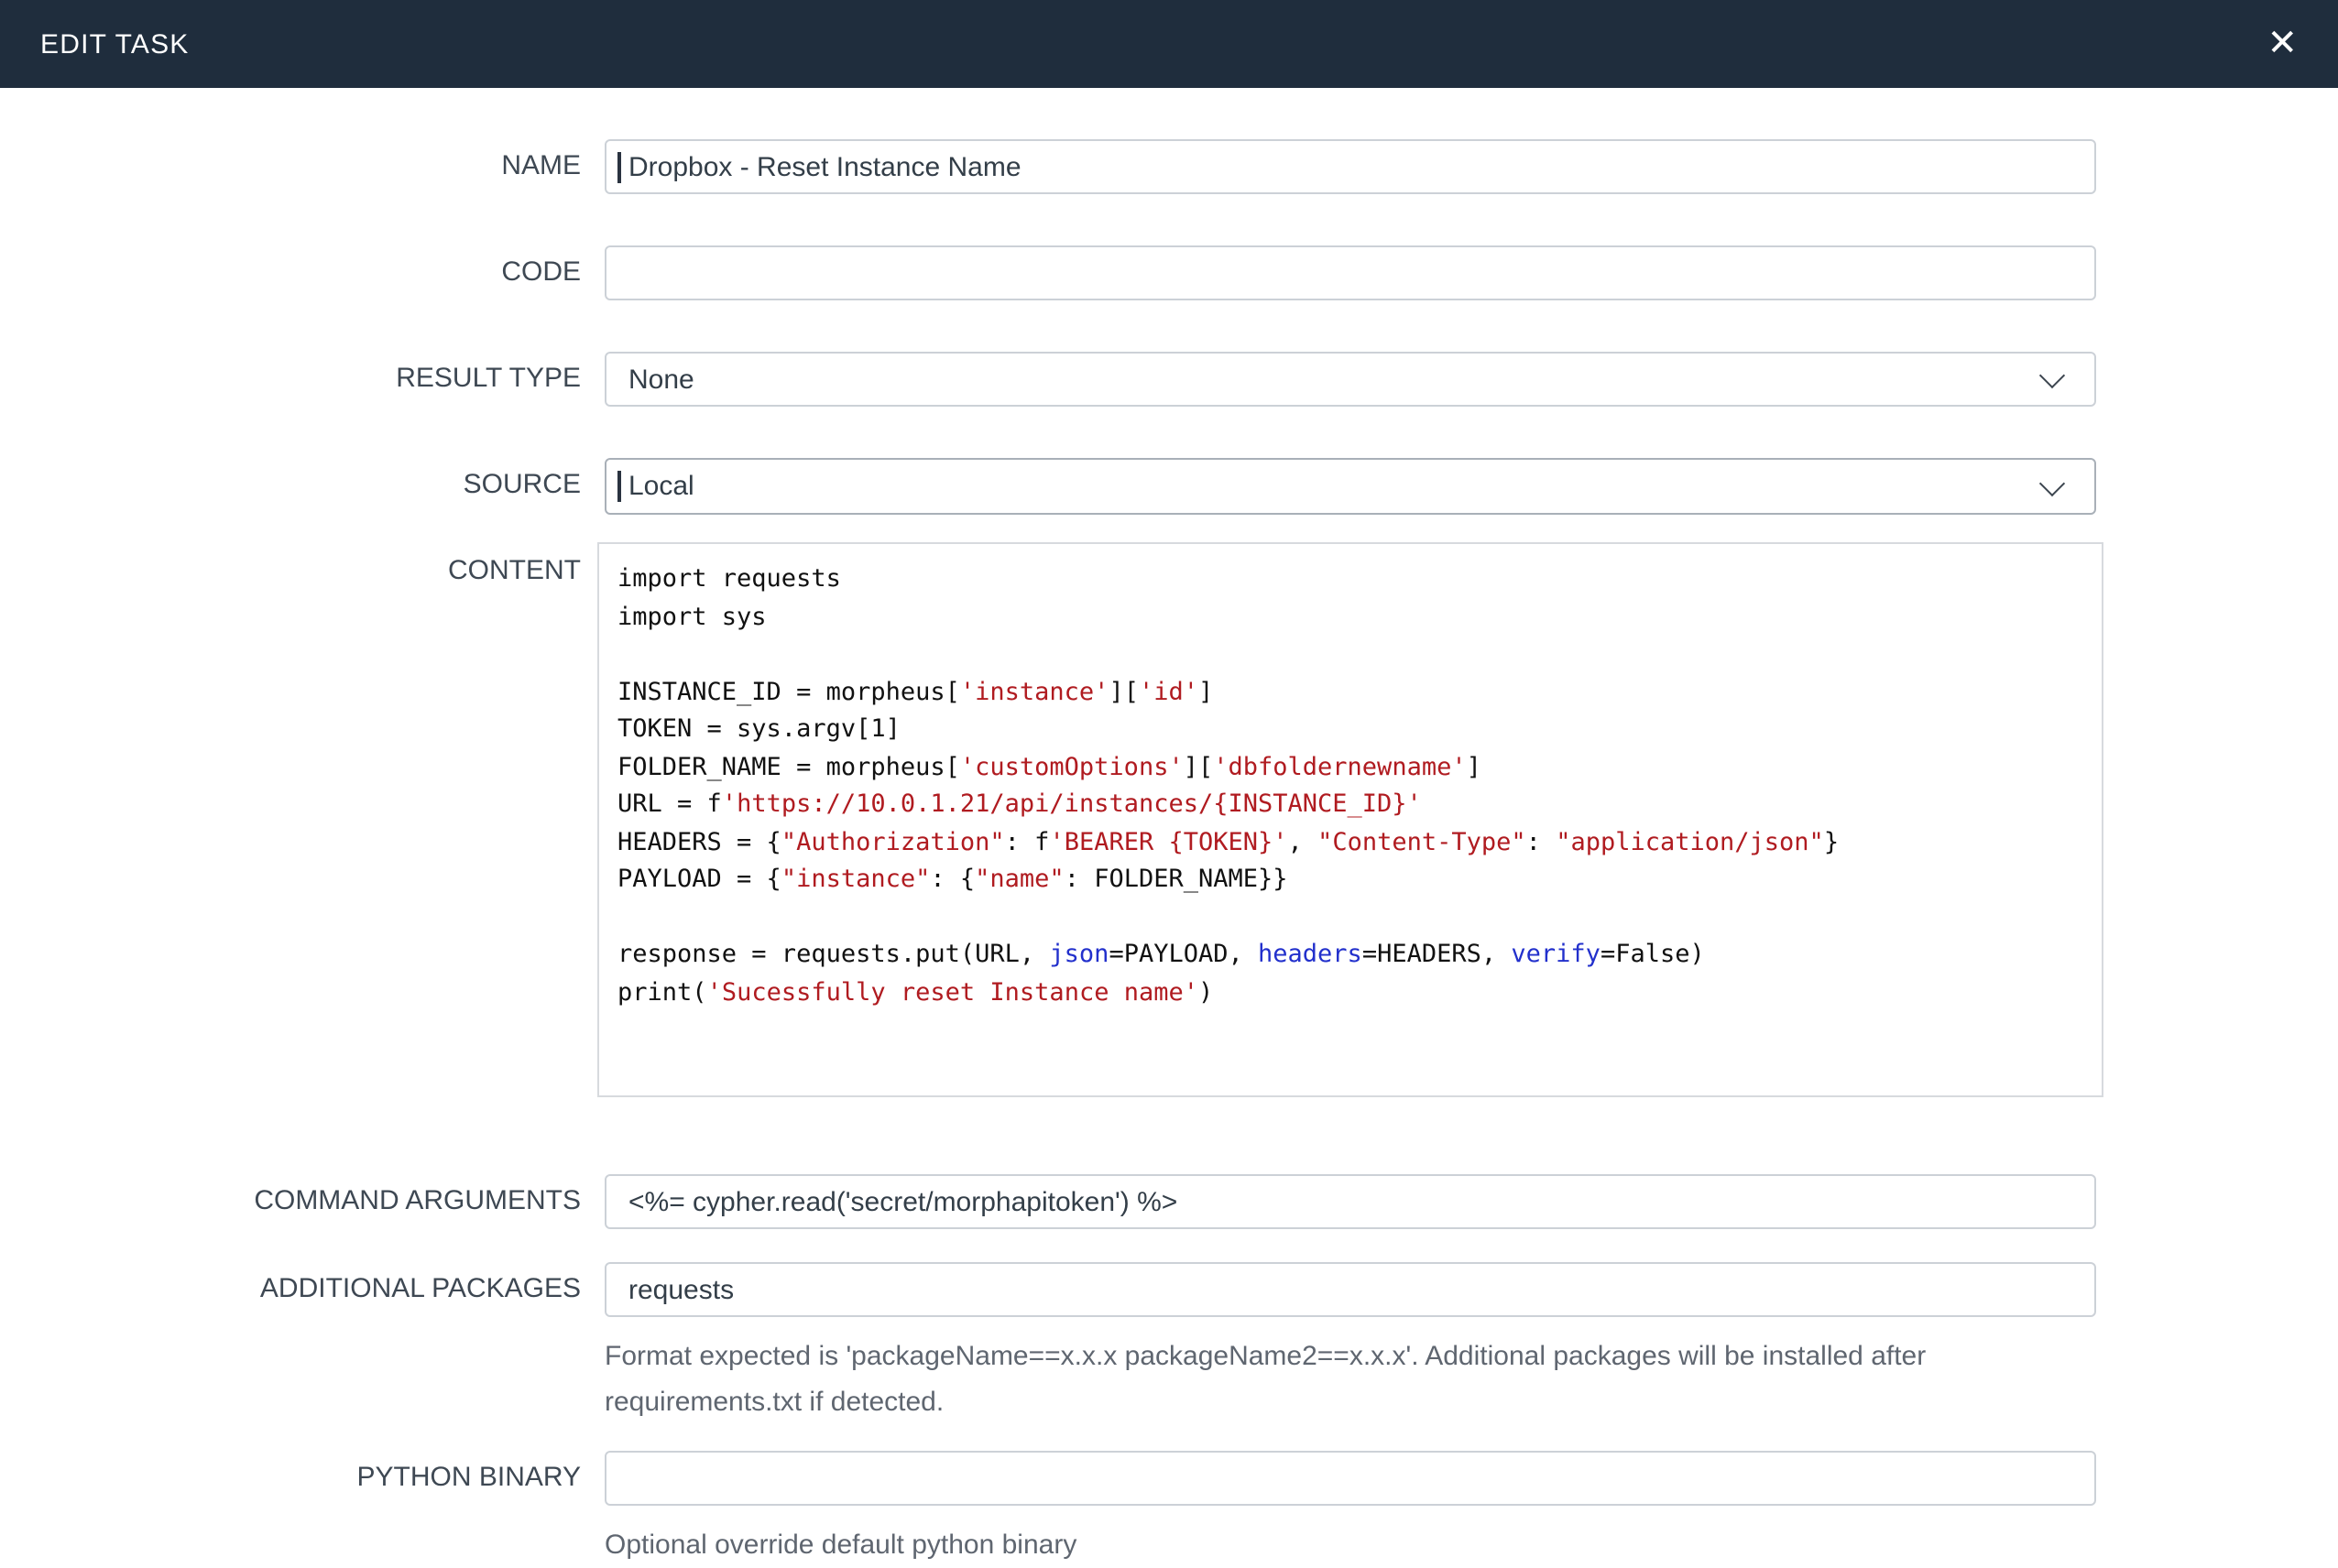  What do you see at coordinates (541, 272) in the screenshot?
I see `code-label: CODE` at bounding box center [541, 272].